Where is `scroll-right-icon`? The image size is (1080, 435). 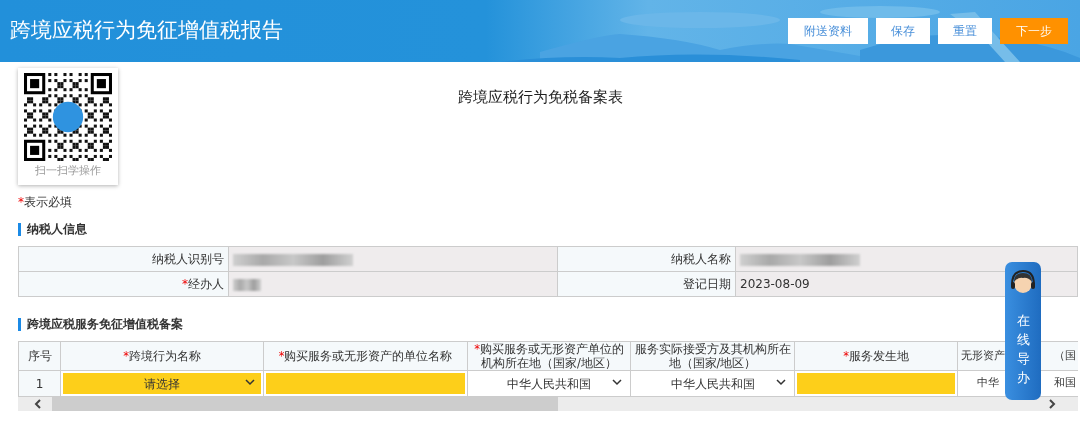 scroll-right-icon is located at coordinates (1052, 404).